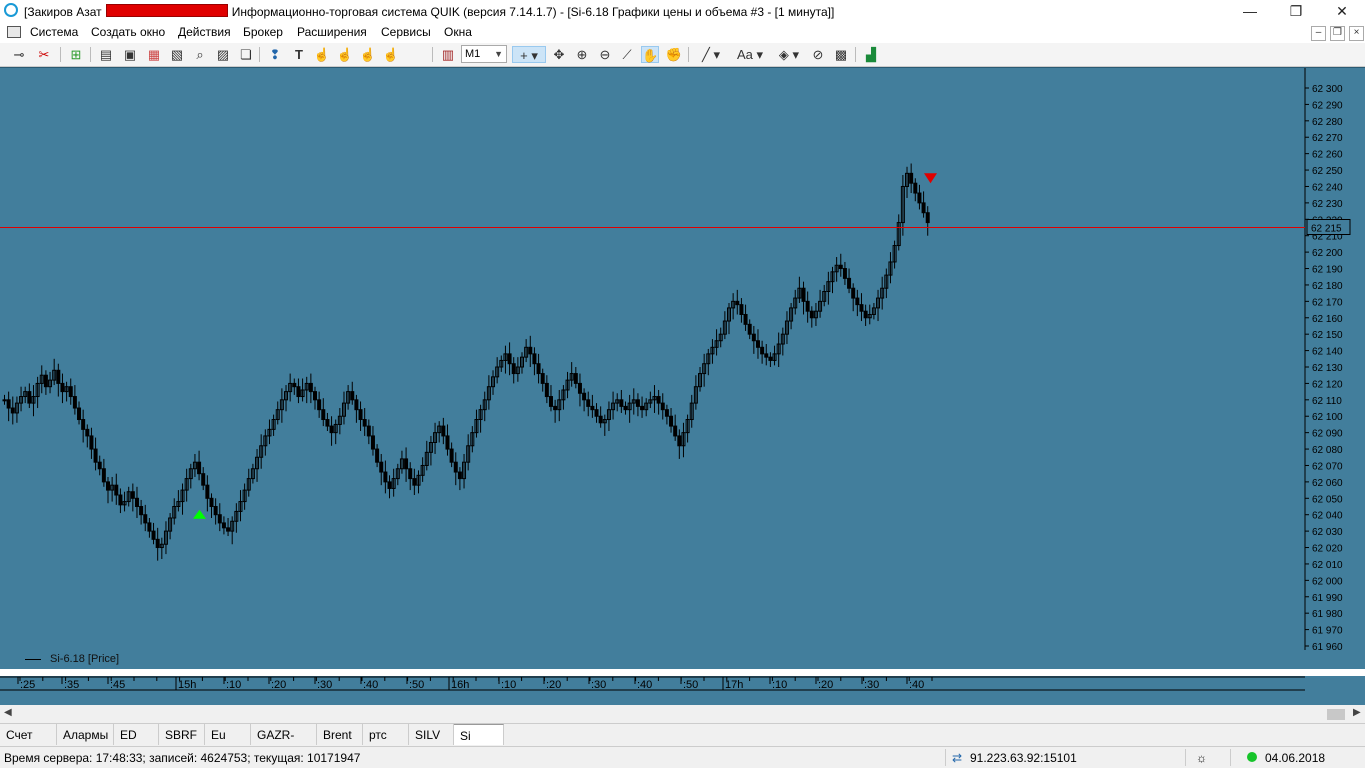 The width and height of the screenshot is (1365, 768). I want to click on menu-create-window: Создать окно, so click(128, 32).